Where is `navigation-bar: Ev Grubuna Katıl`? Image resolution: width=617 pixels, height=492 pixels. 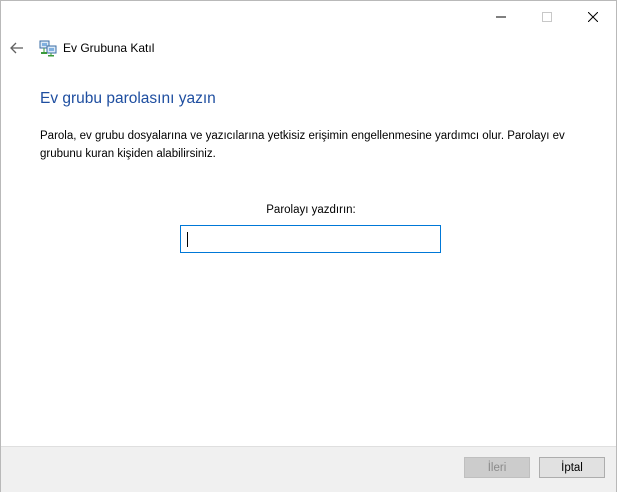 navigation-bar: Ev Grubuna Katıl is located at coordinates (308, 48).